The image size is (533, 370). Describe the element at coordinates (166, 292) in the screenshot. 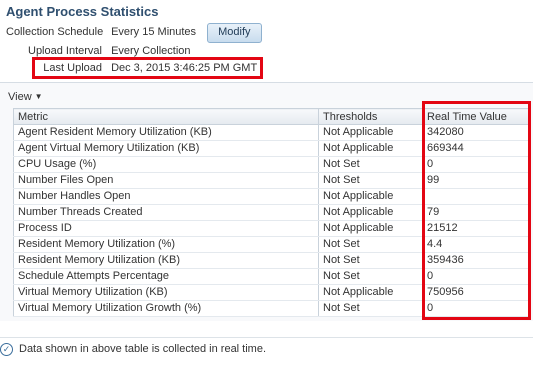

I see `metric-cell: Virtual Memory Utilization (KB)` at that location.